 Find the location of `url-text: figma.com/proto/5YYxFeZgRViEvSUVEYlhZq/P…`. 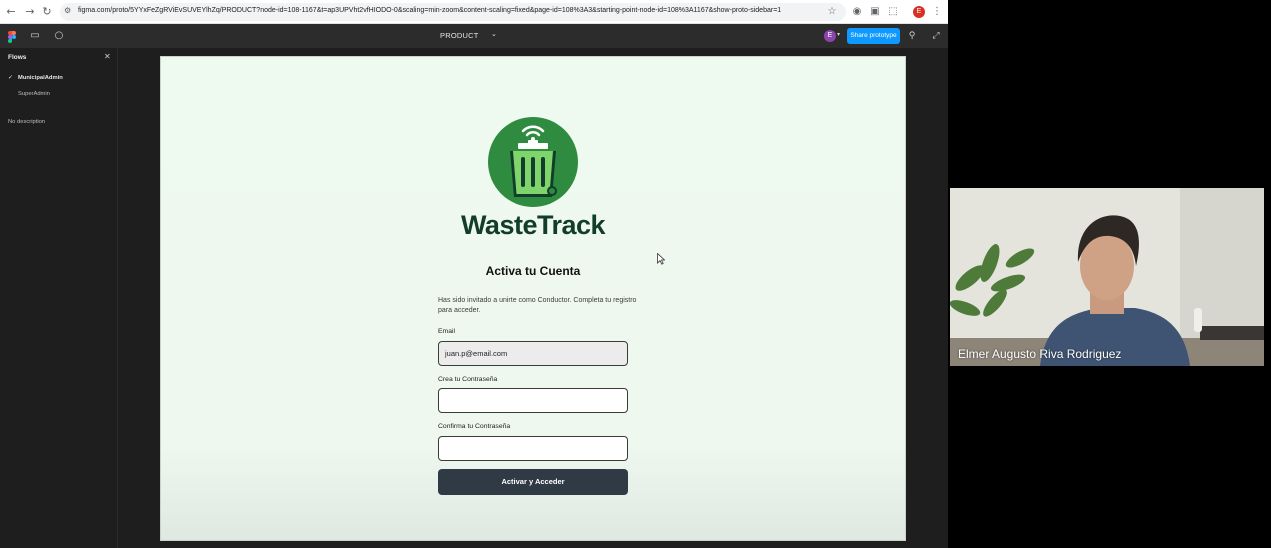

url-text: figma.com/proto/5YYxFeZgRViEvSUVEYlhZq/P… is located at coordinates (429, 10).